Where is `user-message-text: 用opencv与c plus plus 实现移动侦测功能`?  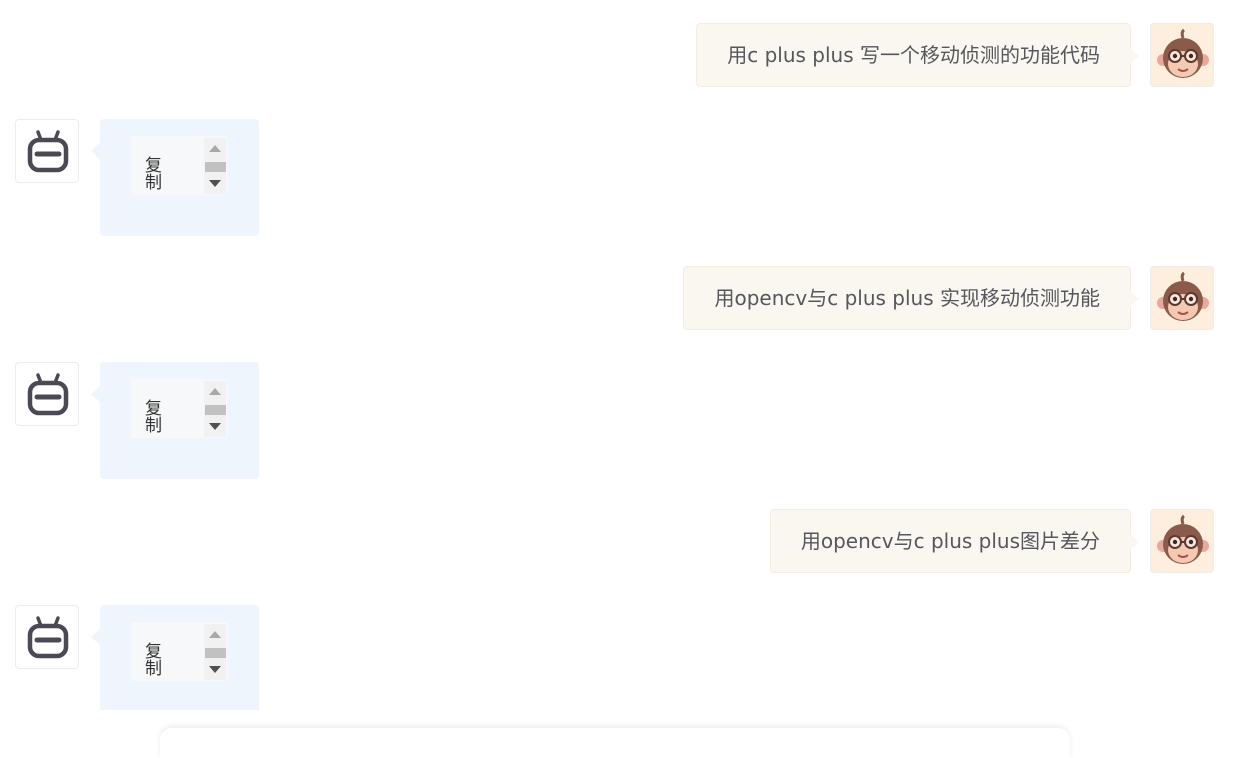
user-message-text: 用opencv与c plus plus 实现移动侦测功能 is located at coordinates (907, 298).